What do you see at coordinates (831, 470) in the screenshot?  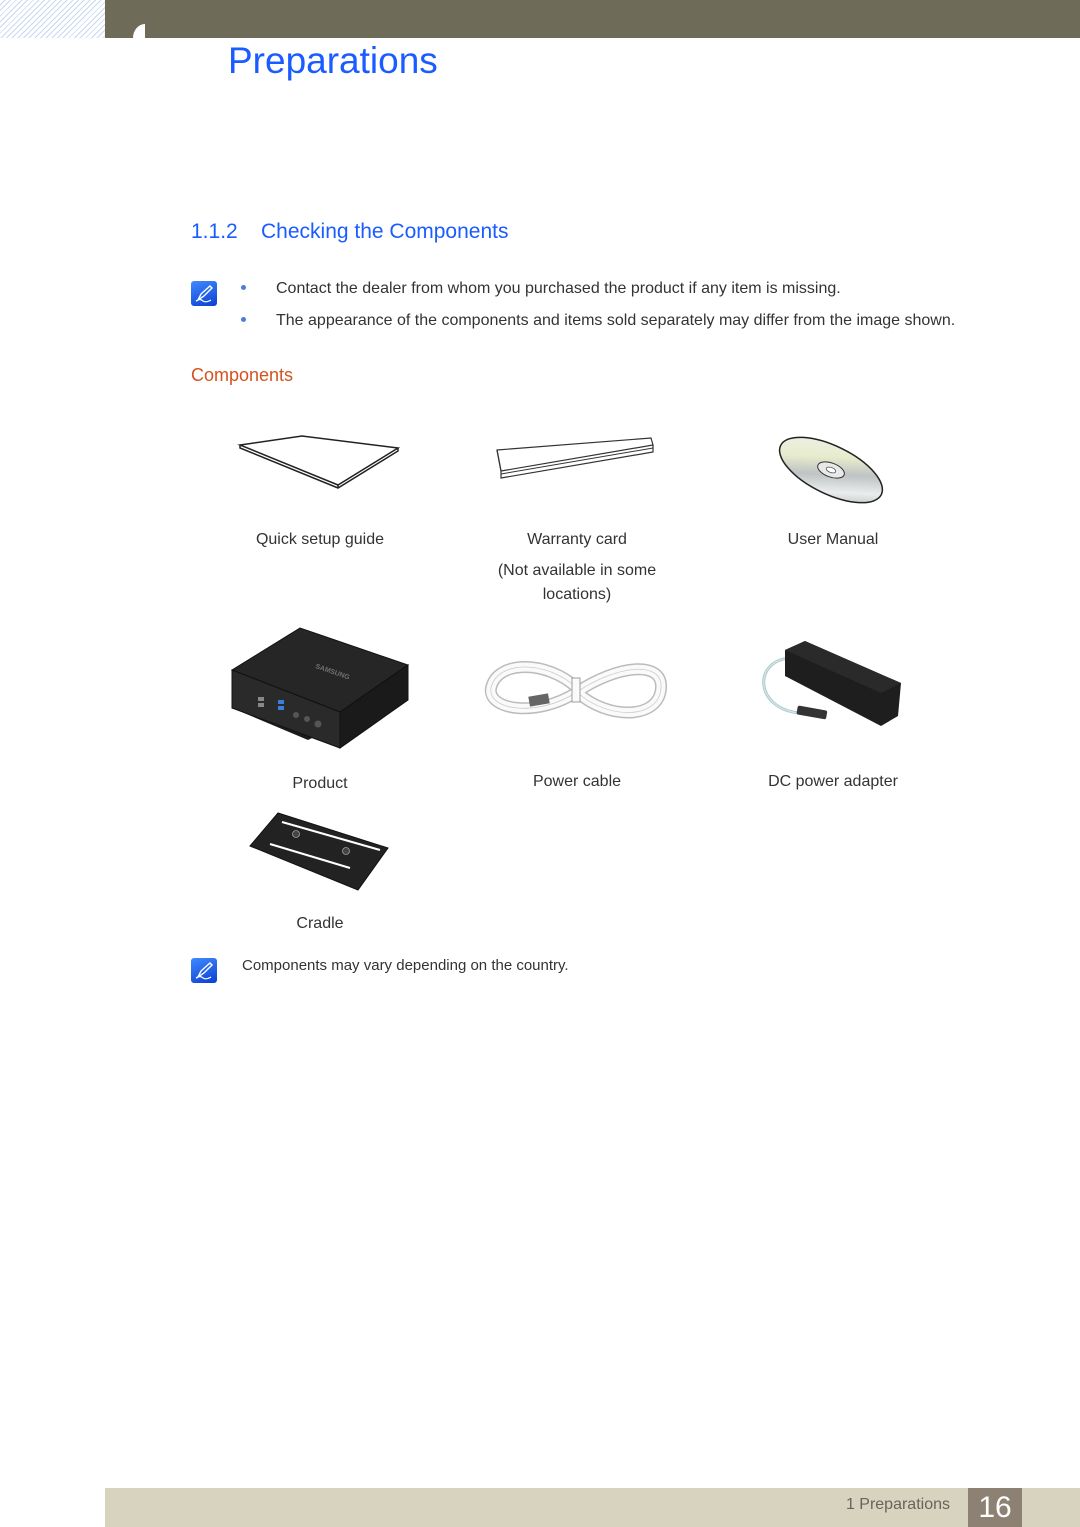 I see `cd-disc-icon` at bounding box center [831, 470].